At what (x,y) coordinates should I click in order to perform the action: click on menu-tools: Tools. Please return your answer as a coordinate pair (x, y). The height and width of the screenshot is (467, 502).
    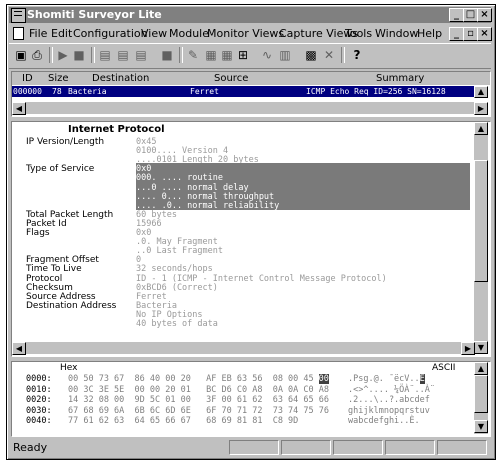
    Looking at the image, I should click on (358, 33).